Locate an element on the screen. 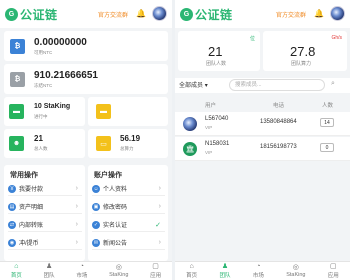 The height and width of the screenshot is (280, 350). pay-icon: ￥ is located at coordinates (12, 188).